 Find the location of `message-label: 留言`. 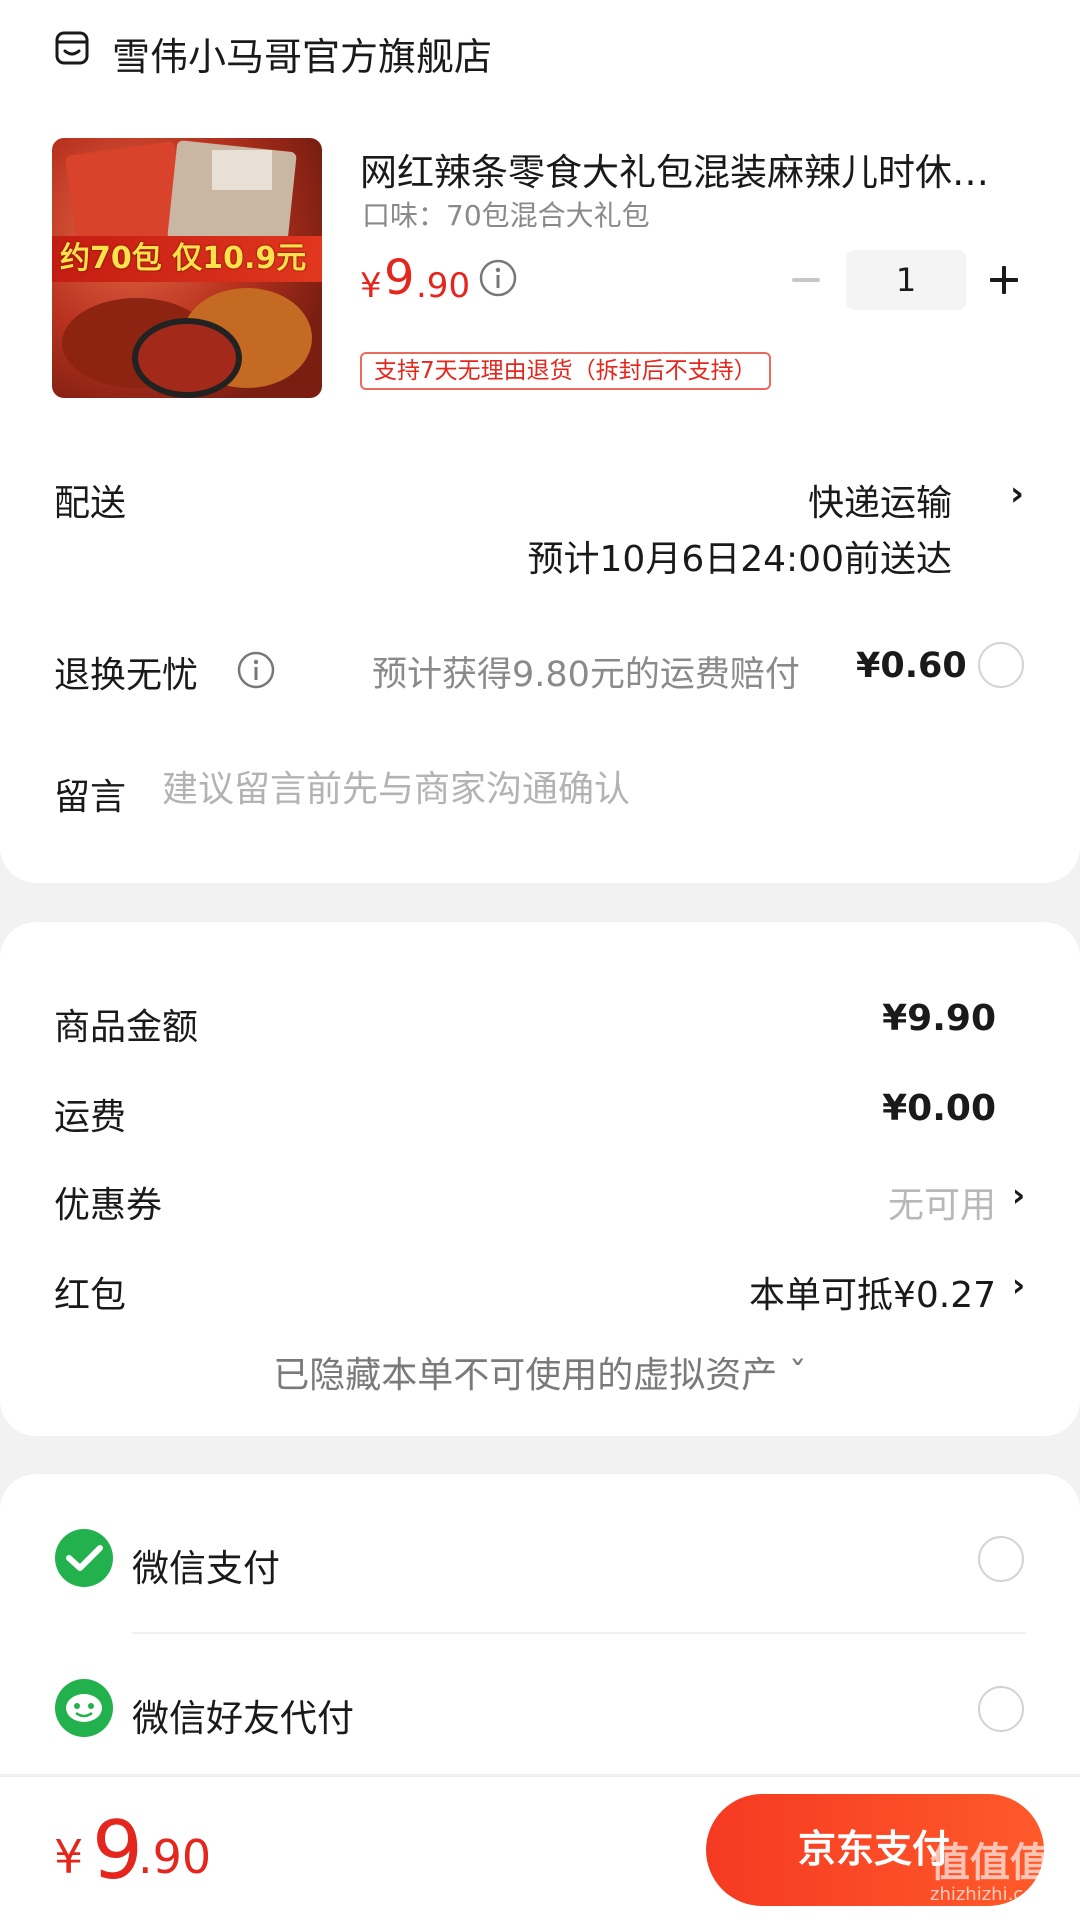

message-label: 留言 is located at coordinates (90, 797).